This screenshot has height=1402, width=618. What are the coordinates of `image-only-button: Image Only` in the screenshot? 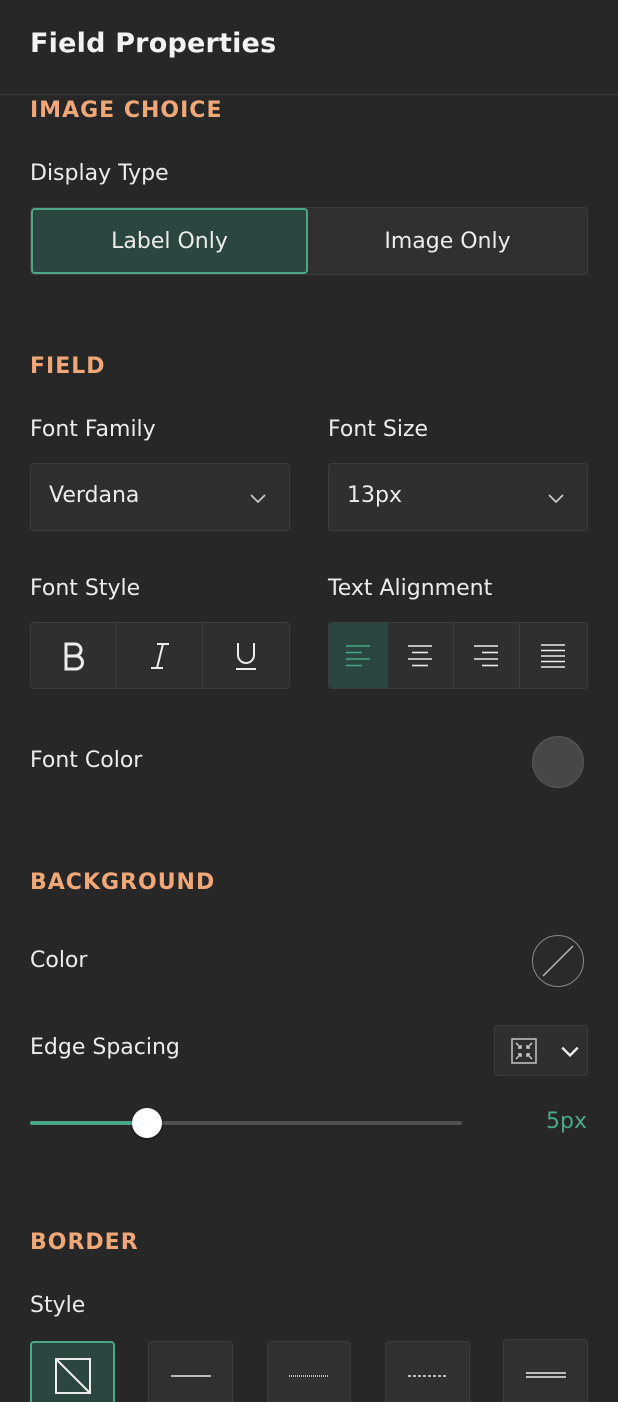 It's located at (447, 241).